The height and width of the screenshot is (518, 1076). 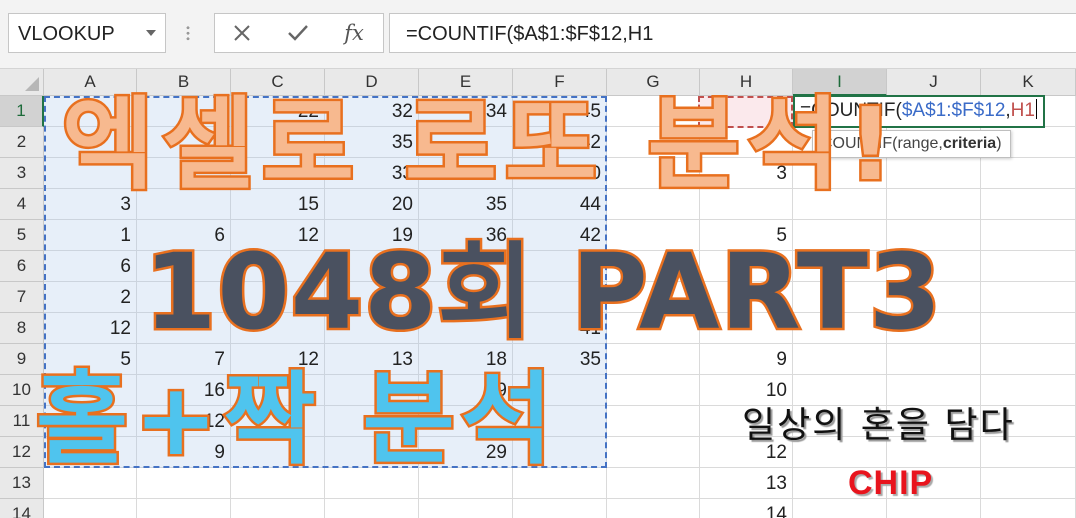 I want to click on name-box-value: VLOOKUP, so click(x=66, y=34).